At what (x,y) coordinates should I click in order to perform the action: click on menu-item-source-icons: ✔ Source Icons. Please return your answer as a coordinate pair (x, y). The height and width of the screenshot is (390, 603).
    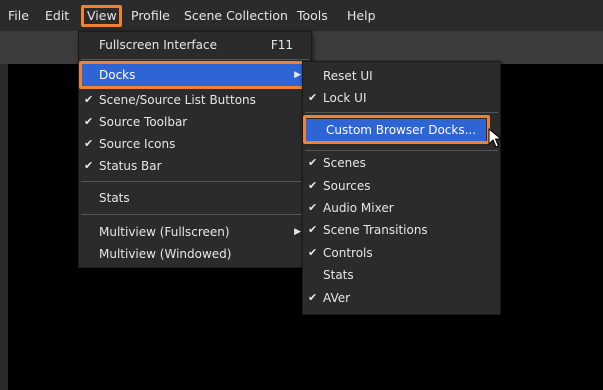
    Looking at the image, I should click on (195, 144).